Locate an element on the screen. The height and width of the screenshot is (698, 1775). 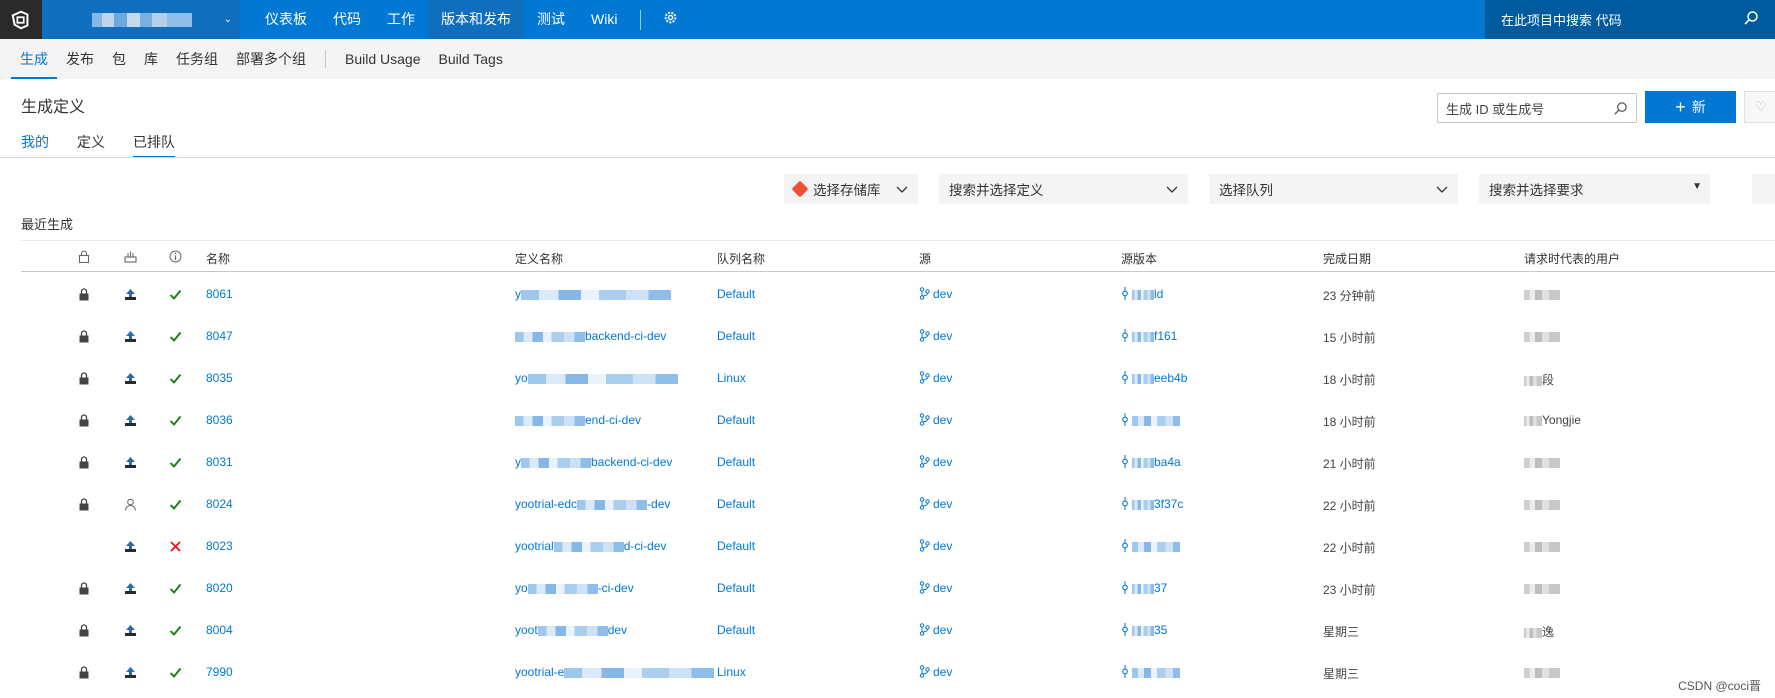
source-version-link: 35 is located at coordinates (1144, 630).